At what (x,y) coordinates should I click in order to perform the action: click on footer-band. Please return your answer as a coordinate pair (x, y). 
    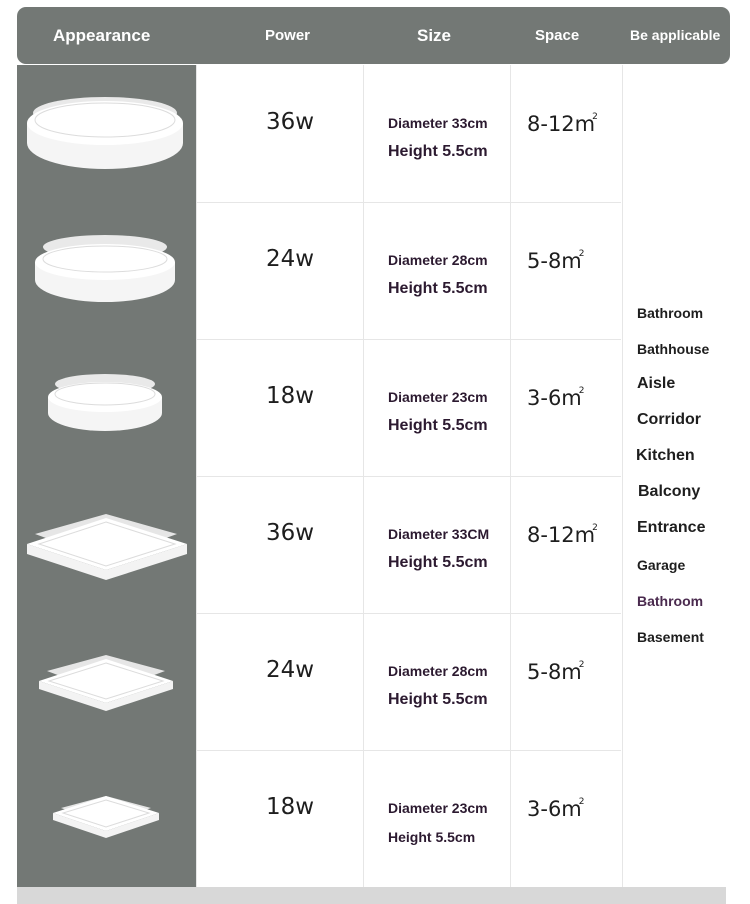
    Looking at the image, I should click on (371, 895).